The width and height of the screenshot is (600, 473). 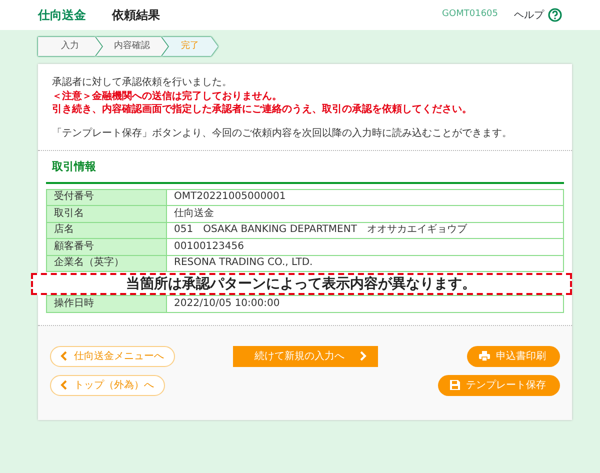 I want to click on row-value: OMT20221005000001, so click(x=365, y=197).